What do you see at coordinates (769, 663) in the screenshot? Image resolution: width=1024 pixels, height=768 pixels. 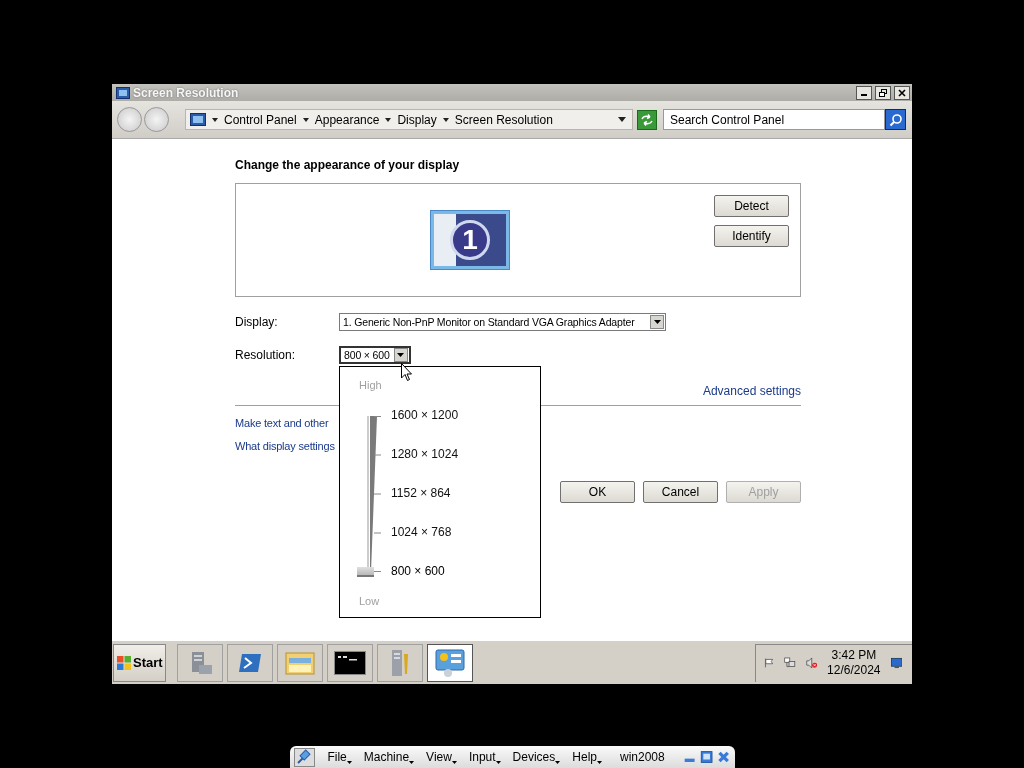 I see `flag-icon` at bounding box center [769, 663].